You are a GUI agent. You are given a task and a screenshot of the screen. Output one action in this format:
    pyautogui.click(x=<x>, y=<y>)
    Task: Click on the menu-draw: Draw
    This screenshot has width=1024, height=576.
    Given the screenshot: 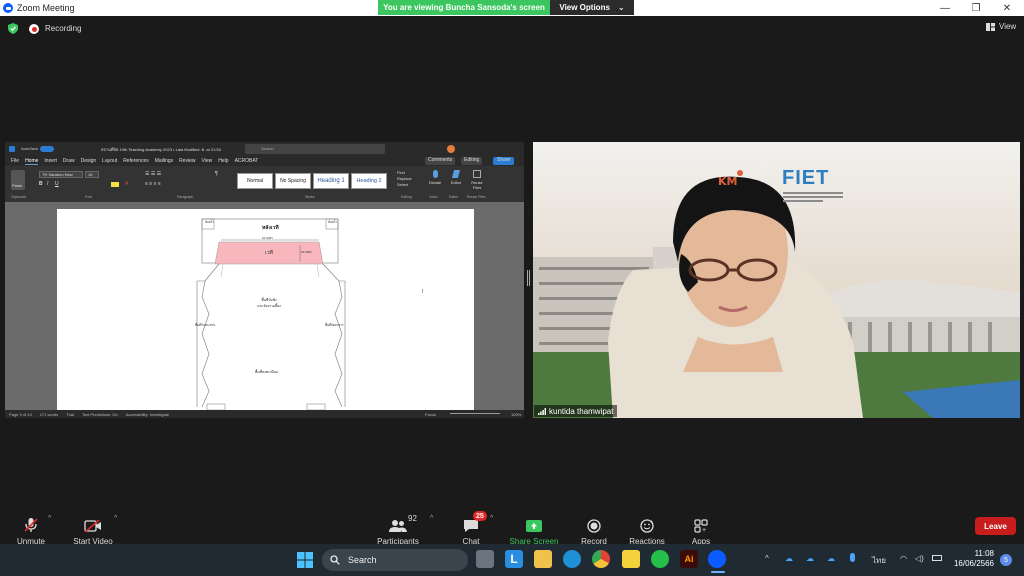 What is the action you would take?
    pyautogui.click(x=69, y=161)
    